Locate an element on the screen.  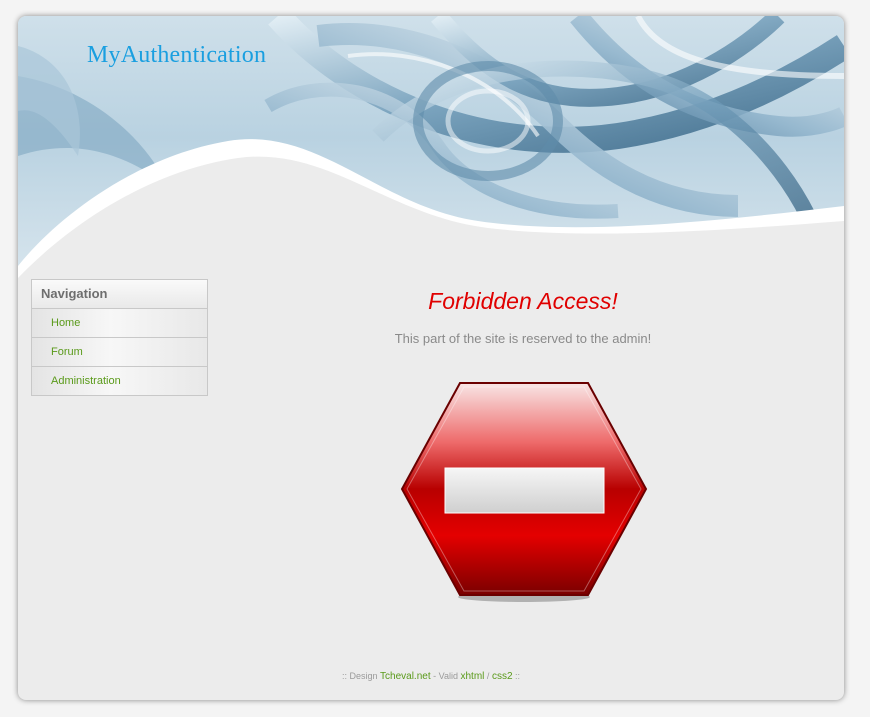
nav-link-forum: Forum is located at coordinates (119, 352).